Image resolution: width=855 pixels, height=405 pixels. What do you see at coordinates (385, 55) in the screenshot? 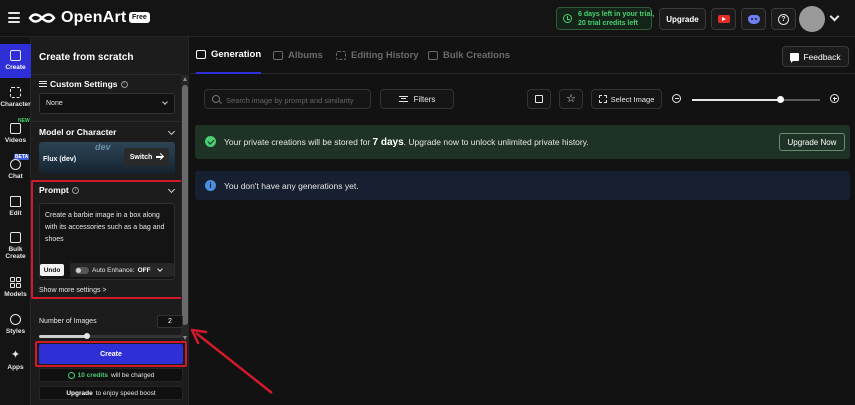
I see `tab-label: Editing History` at bounding box center [385, 55].